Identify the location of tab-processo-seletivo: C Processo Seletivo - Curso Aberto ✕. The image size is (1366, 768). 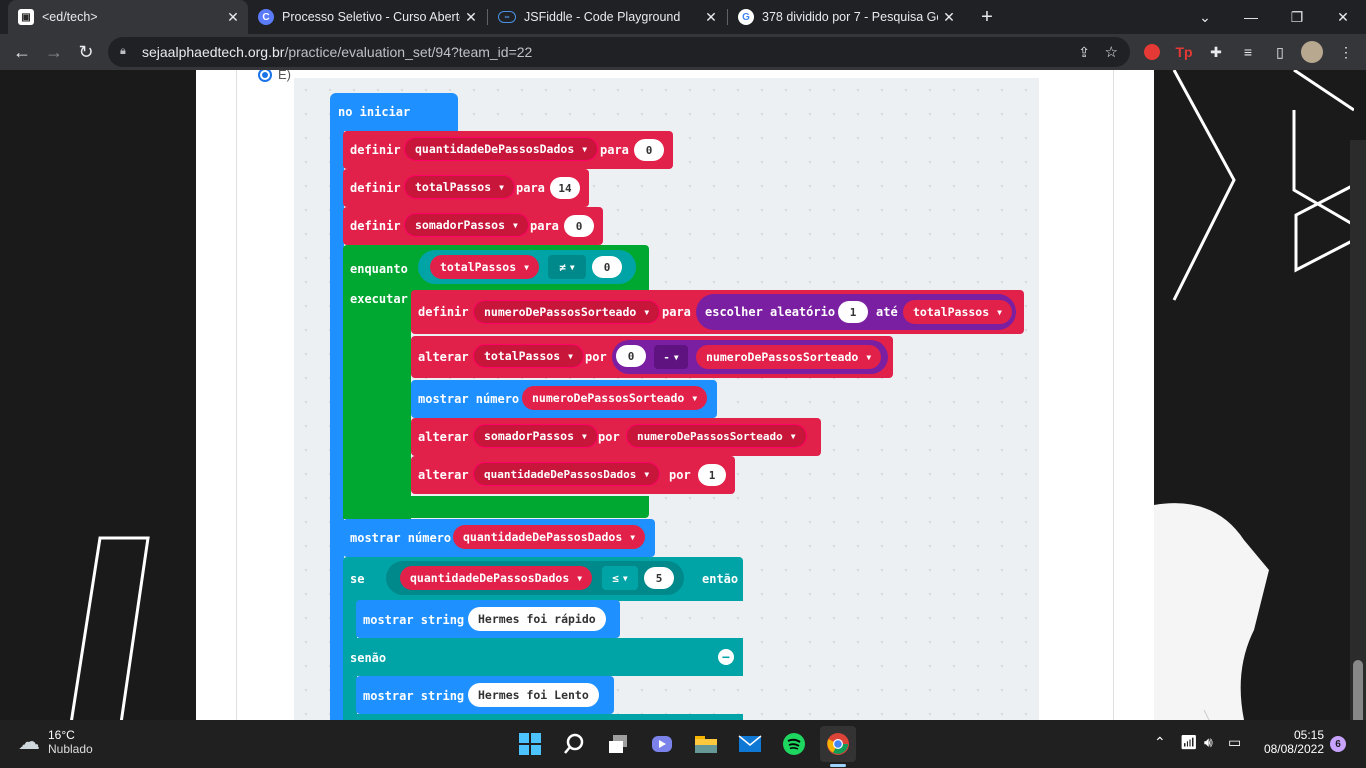
(367, 17).